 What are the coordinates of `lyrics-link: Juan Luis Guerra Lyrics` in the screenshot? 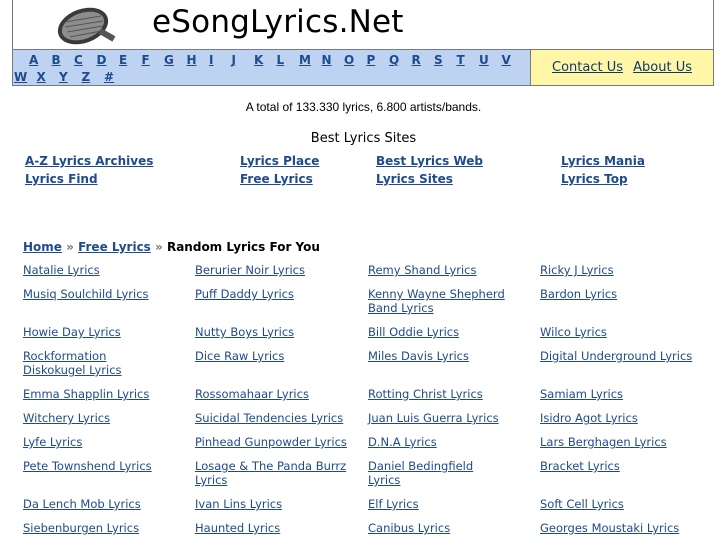 It's located at (438, 418).